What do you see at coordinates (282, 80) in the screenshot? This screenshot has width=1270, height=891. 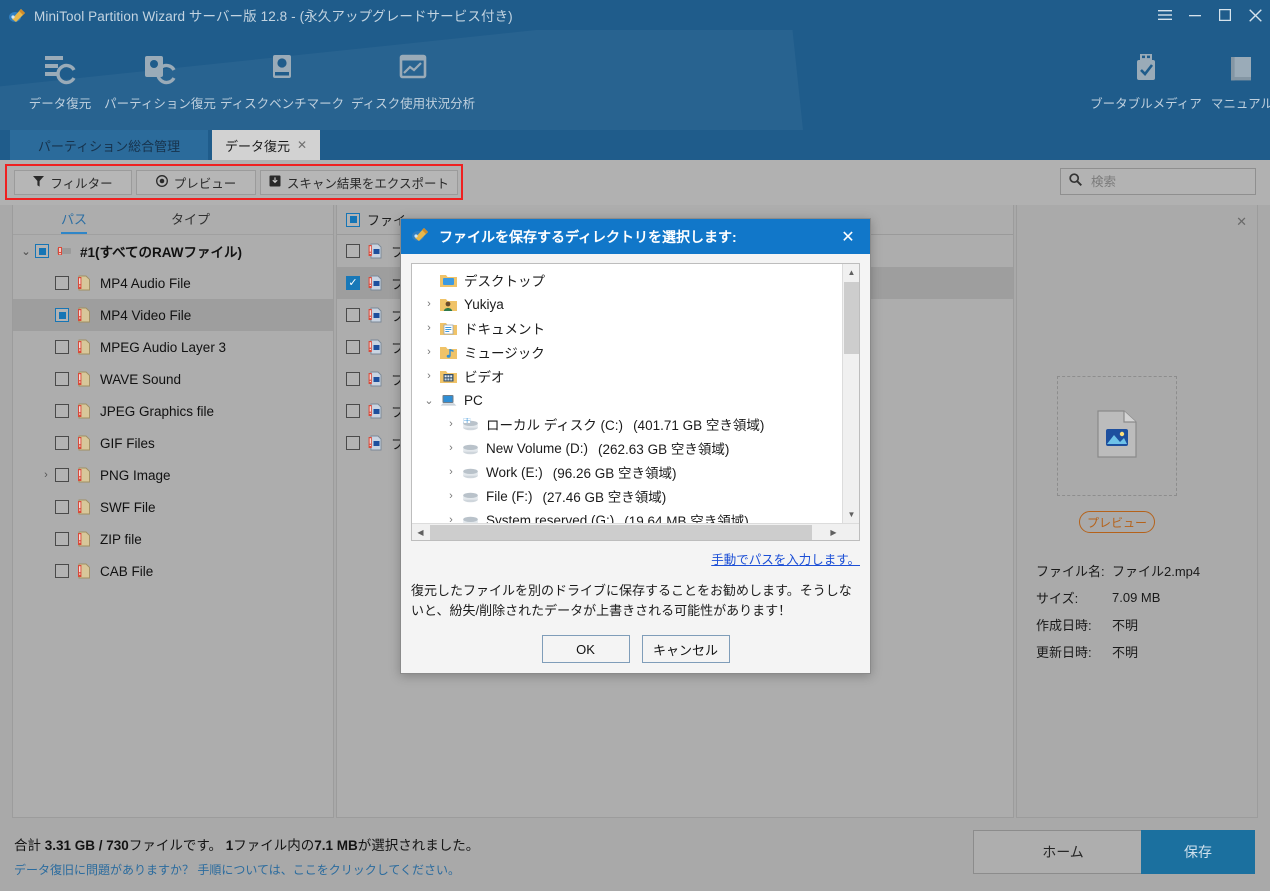 I see `toolbar-item-disk-benchmark: ディスクベンチマーク` at bounding box center [282, 80].